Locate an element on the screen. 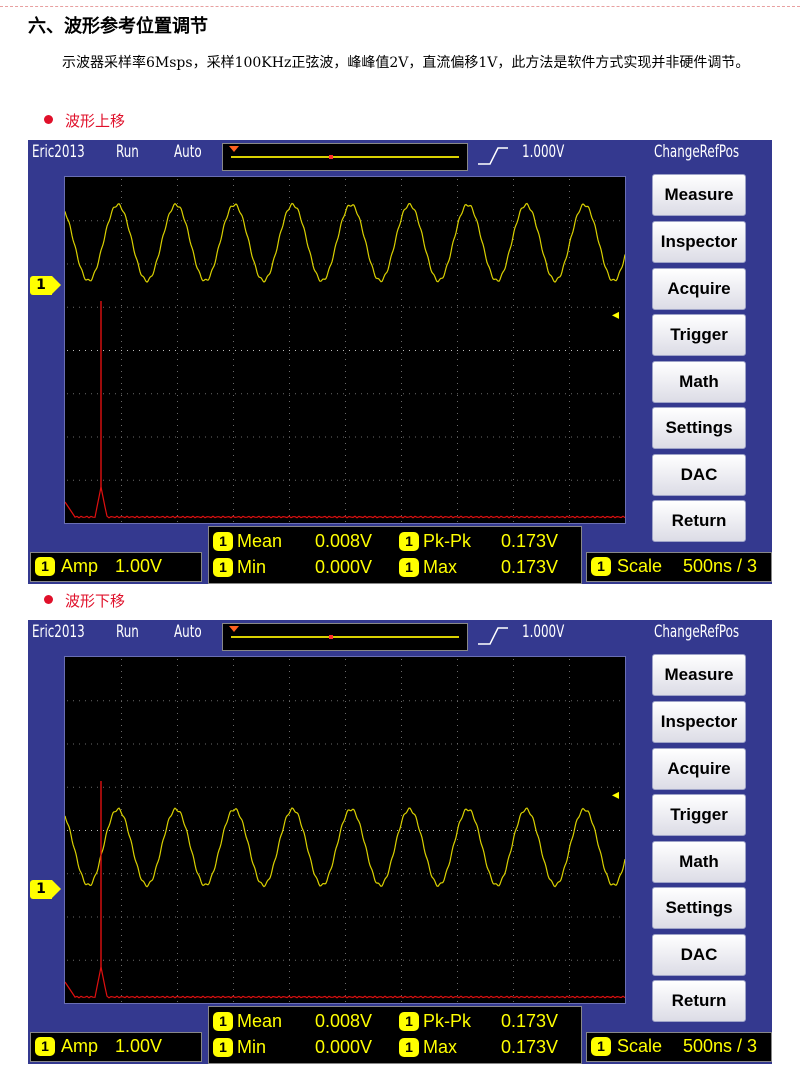 The image size is (800, 1067). trigger-level: 1.000V is located at coordinates (543, 152).